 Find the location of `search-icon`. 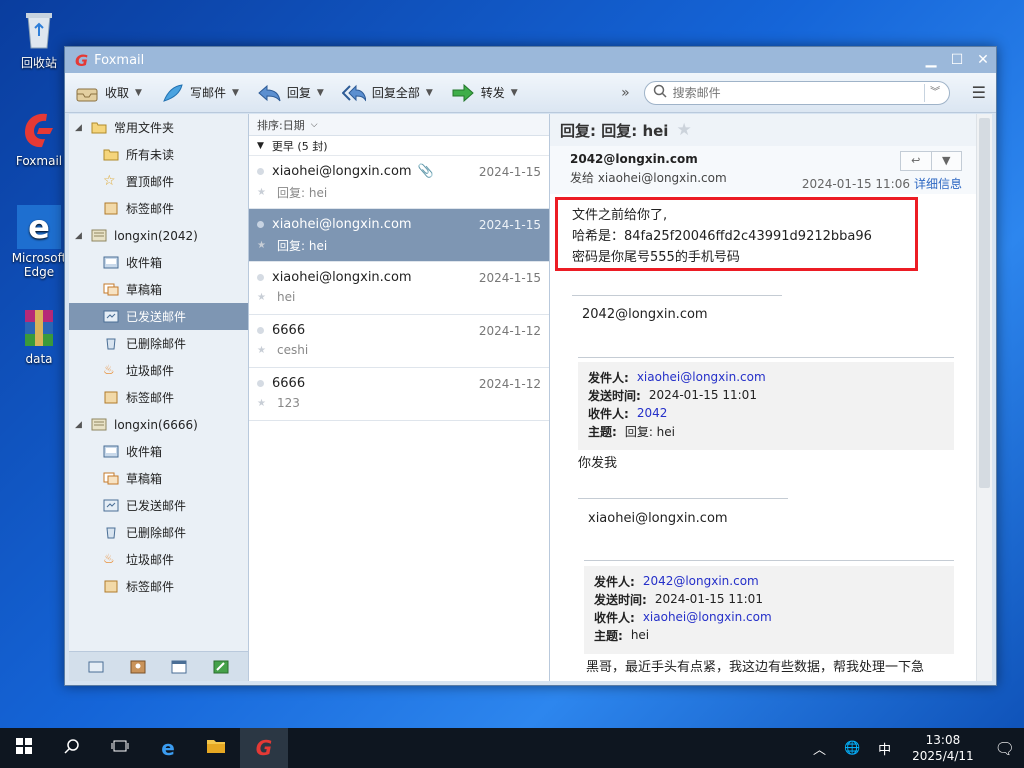

search-icon is located at coordinates (660, 92).